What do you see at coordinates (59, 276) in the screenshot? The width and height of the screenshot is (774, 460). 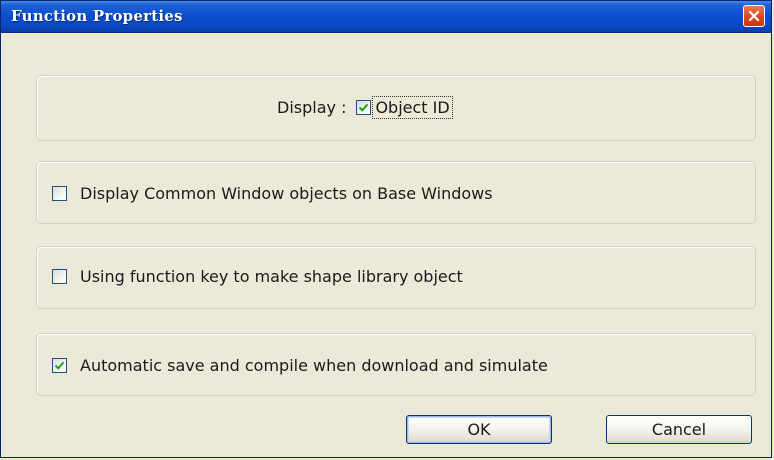 I see `function-key-checkbox` at bounding box center [59, 276].